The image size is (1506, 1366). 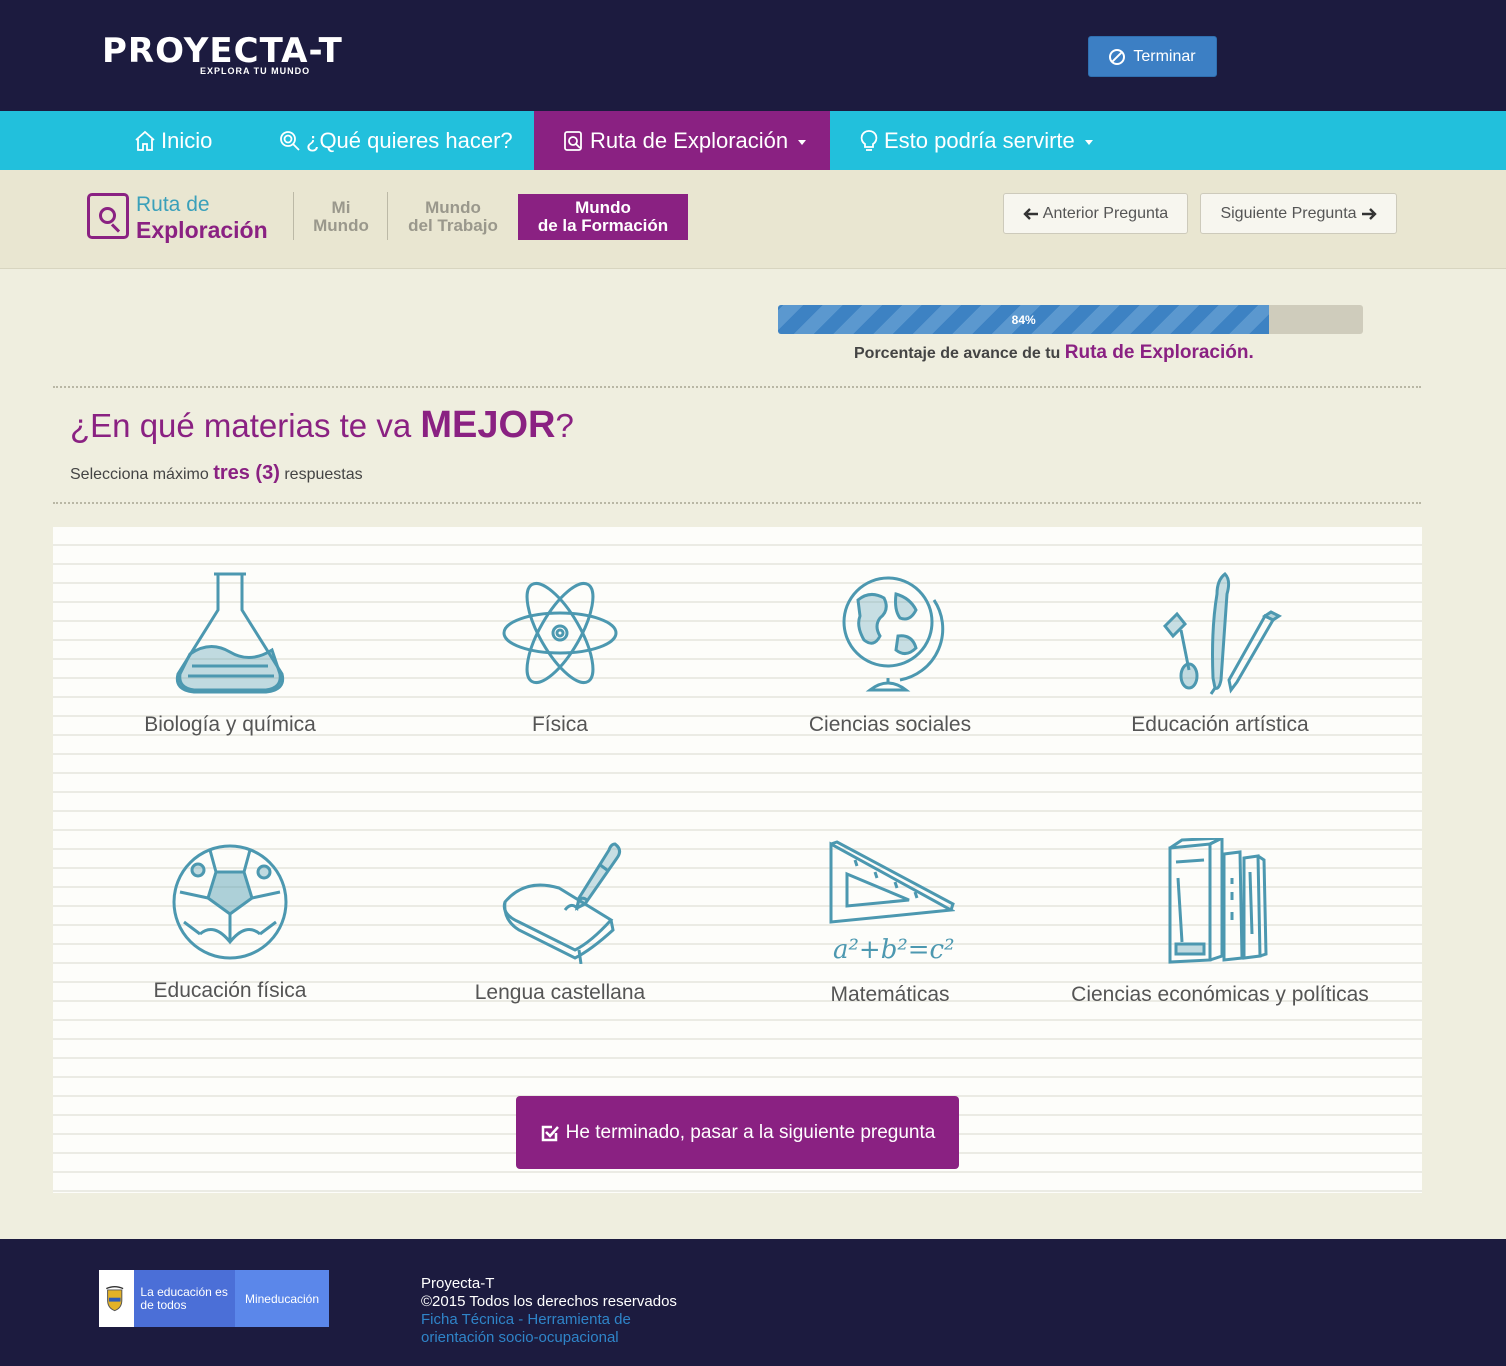 I want to click on question-title: ¿En qué materias te va MEJOR?, so click(x=322, y=425).